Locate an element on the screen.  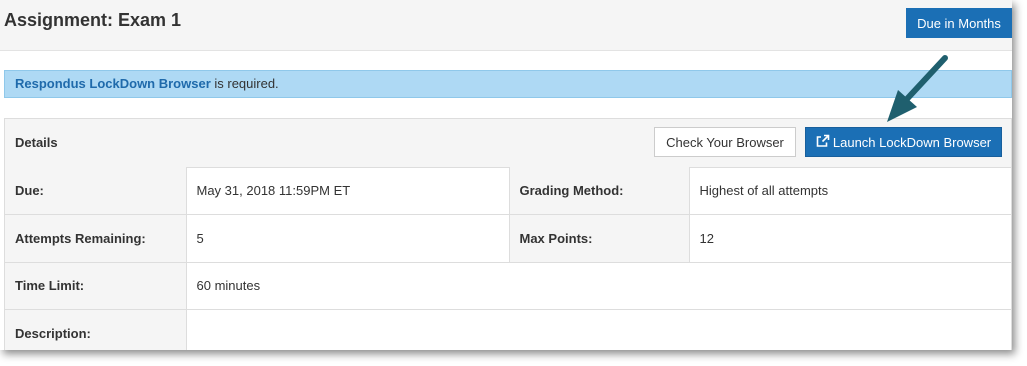
grading-method-value: Highest of all attempts is located at coordinates (764, 190).